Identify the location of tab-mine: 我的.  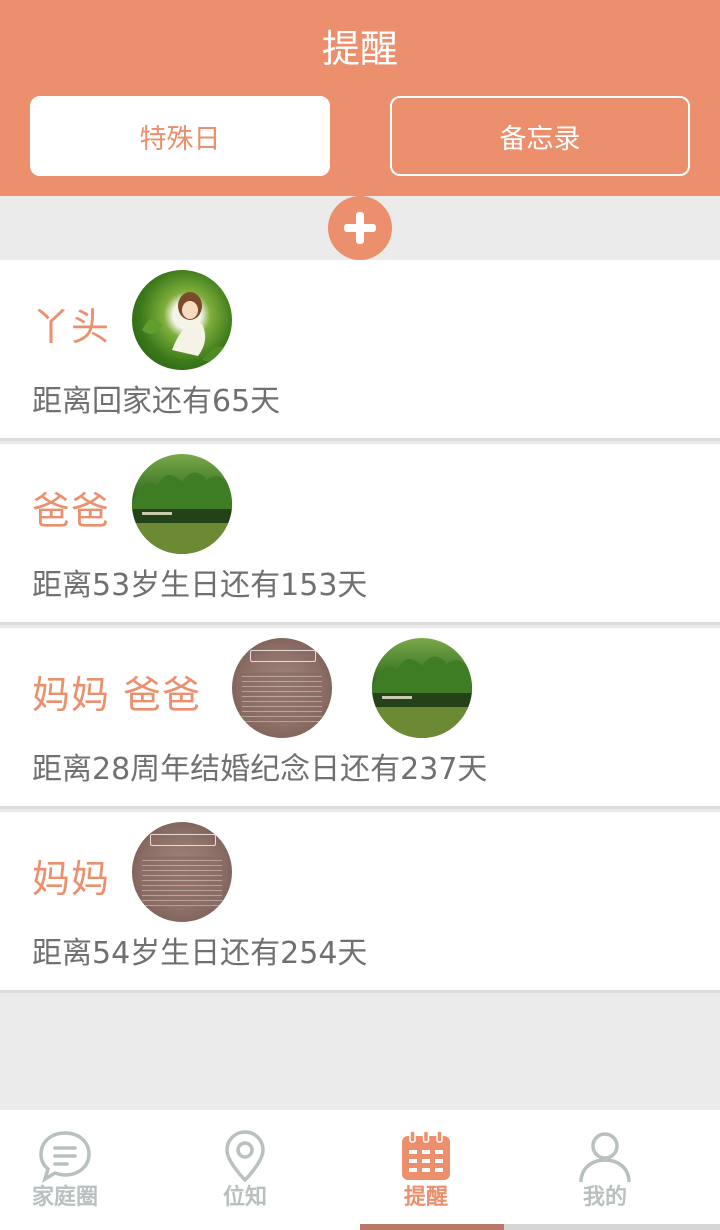
(605, 1170).